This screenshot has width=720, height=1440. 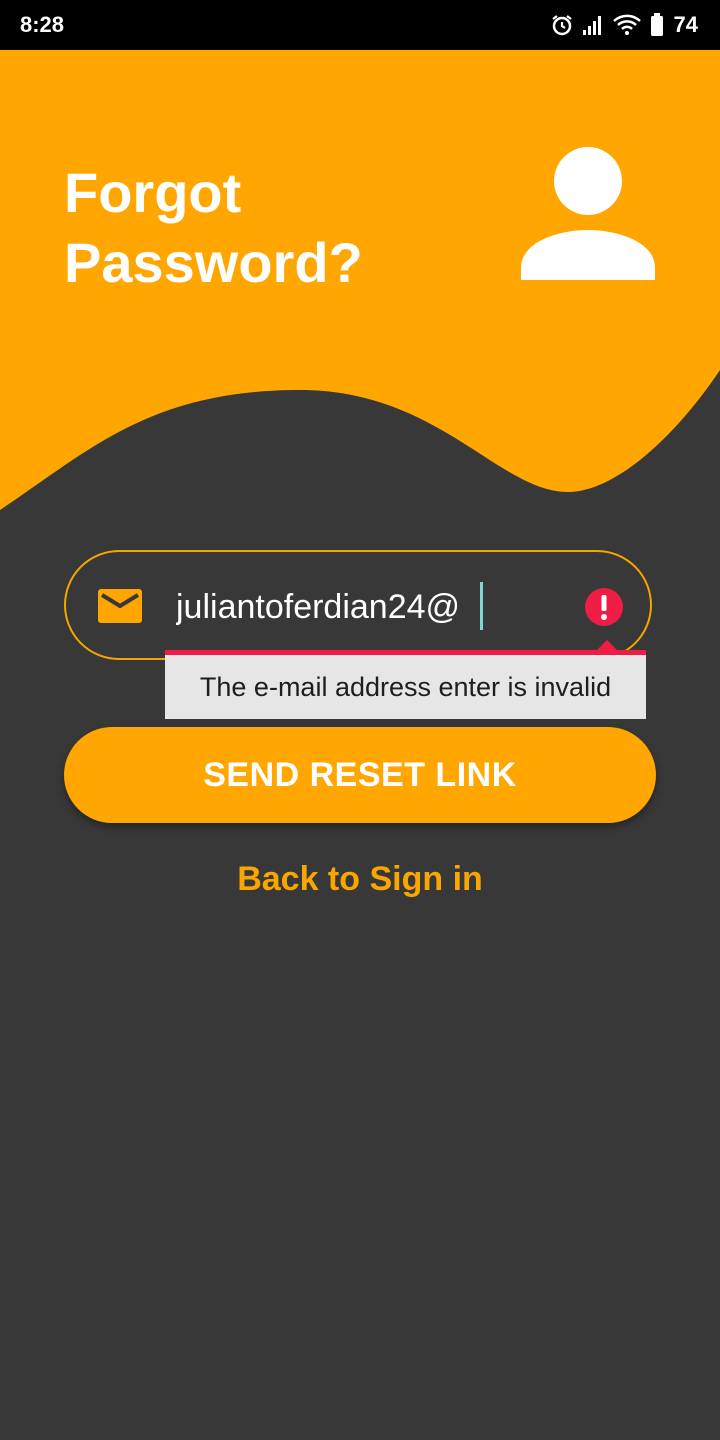 What do you see at coordinates (244, 228) in the screenshot?
I see `page-title: Forgot Password?` at bounding box center [244, 228].